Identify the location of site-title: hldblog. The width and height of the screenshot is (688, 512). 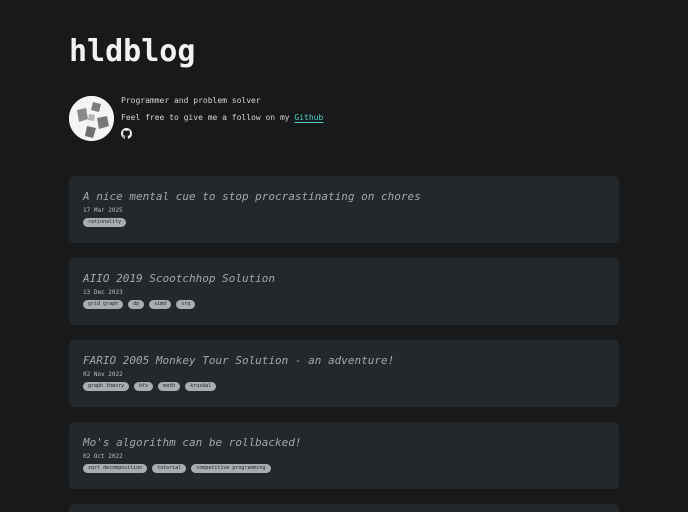
(132, 52).